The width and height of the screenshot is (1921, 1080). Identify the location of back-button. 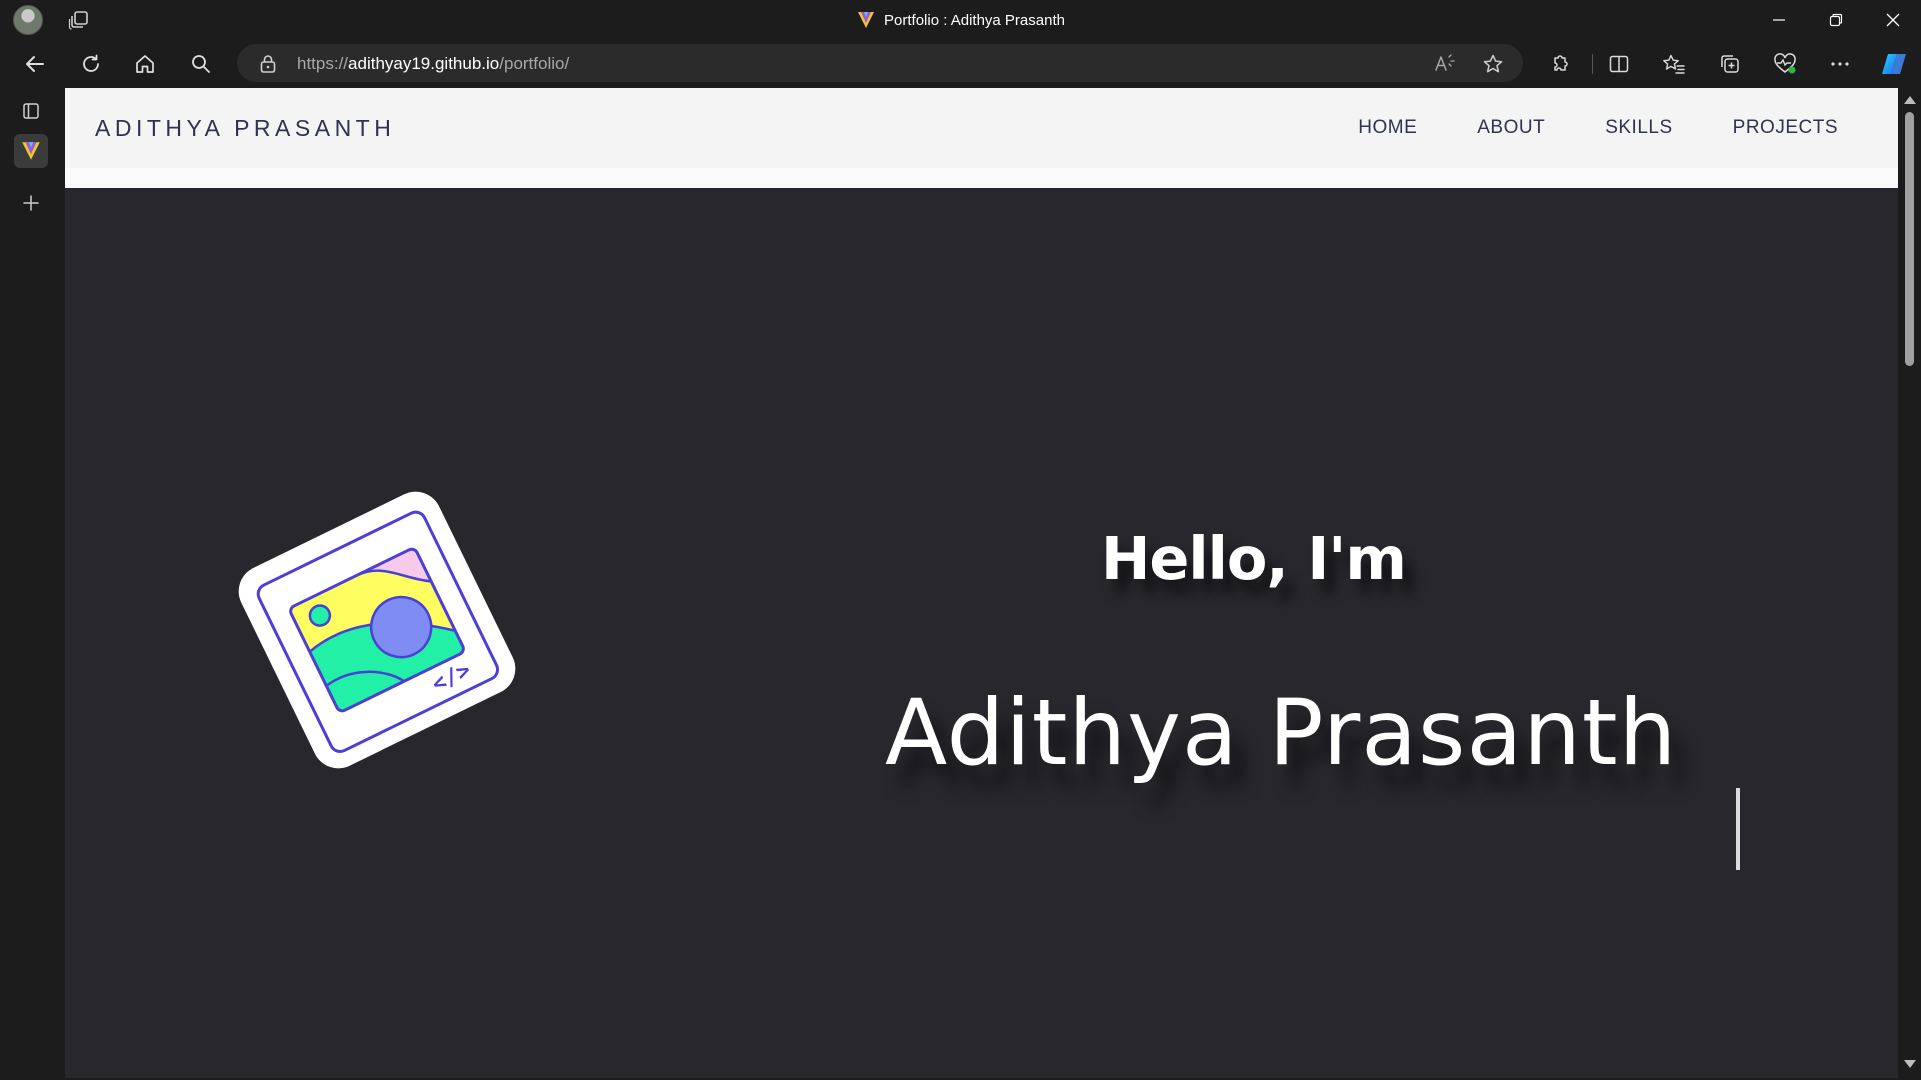
(35, 64).